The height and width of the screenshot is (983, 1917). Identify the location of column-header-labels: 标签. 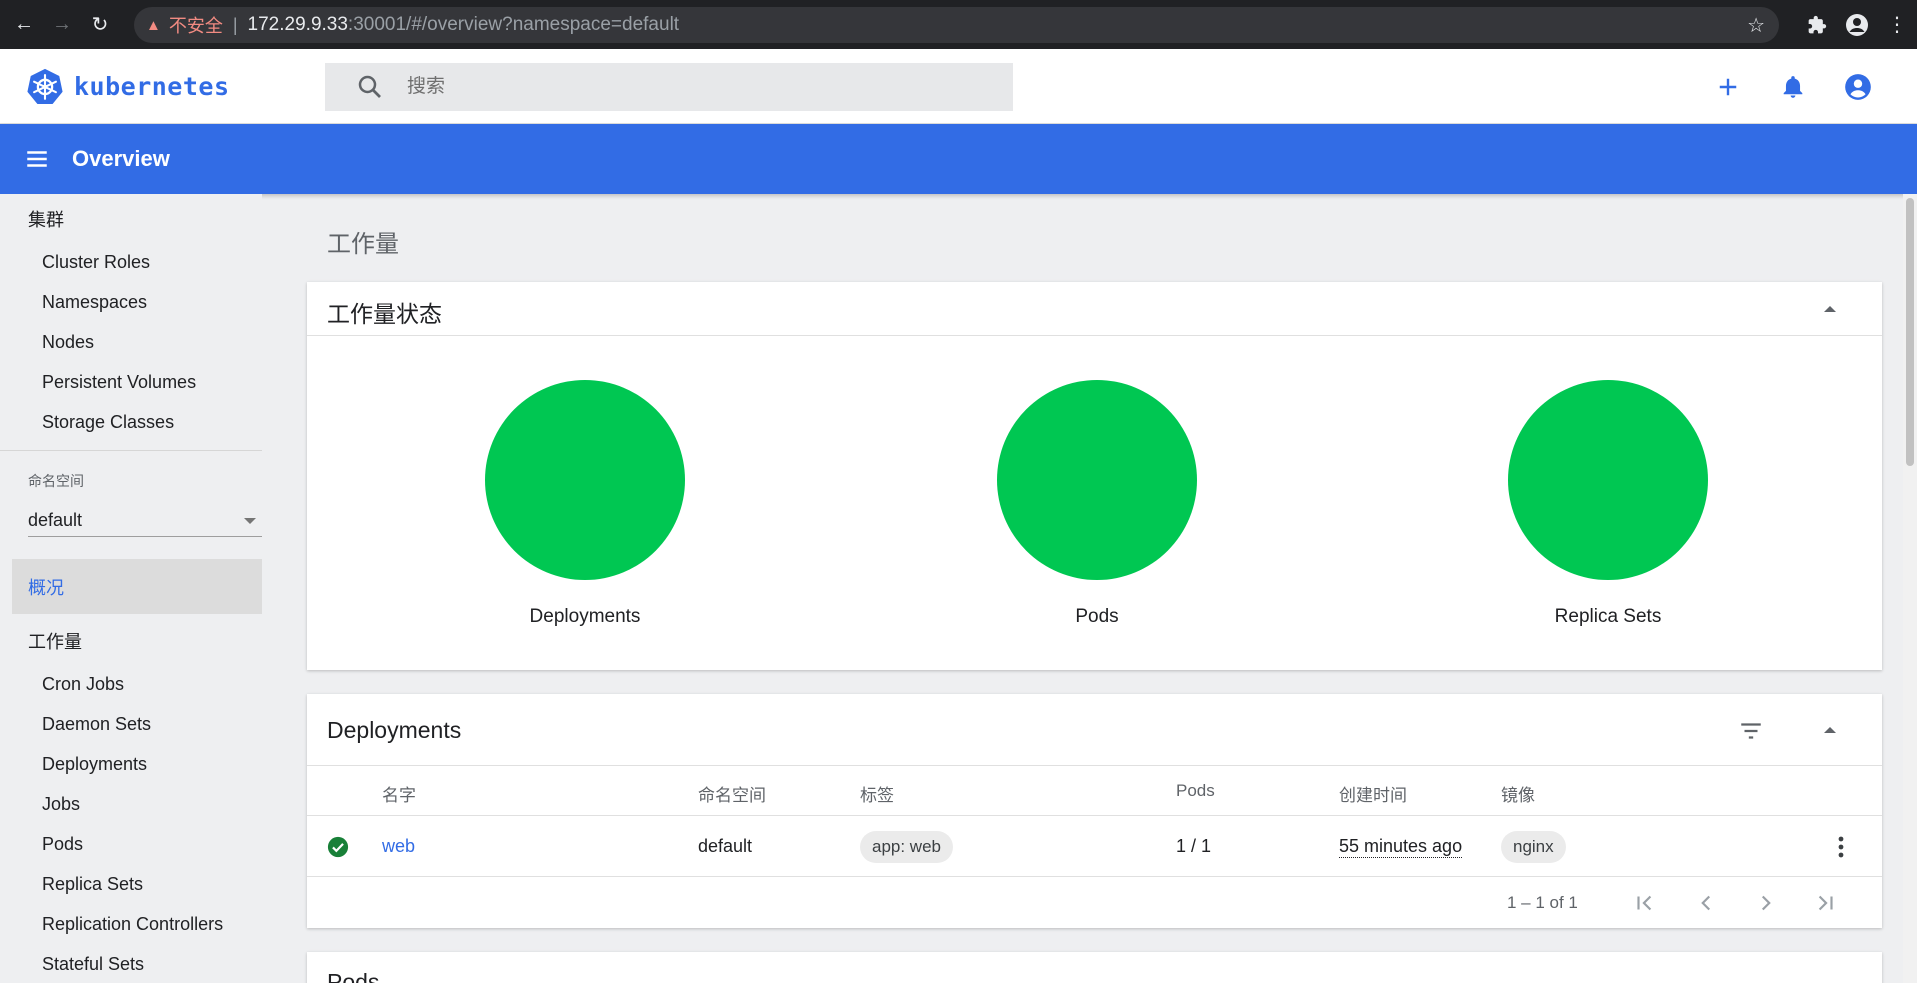
(877, 795).